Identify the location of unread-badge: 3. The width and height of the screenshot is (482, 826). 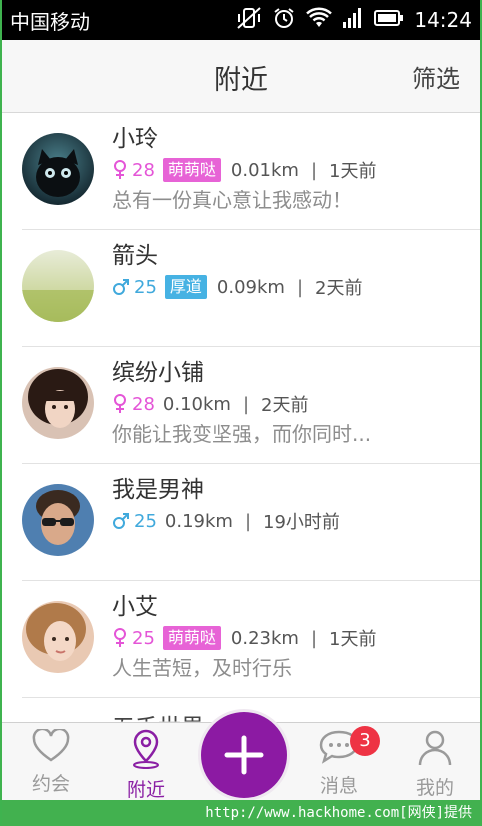
(365, 741).